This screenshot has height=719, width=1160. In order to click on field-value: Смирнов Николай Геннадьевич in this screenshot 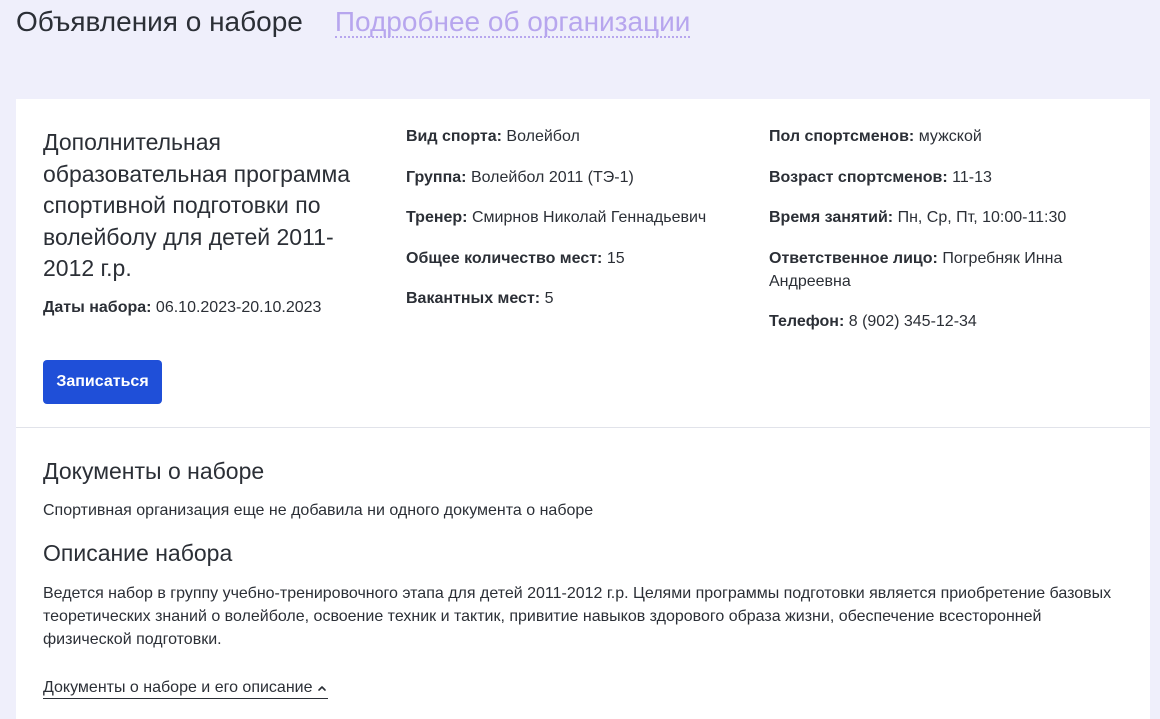, I will do `click(589, 217)`.